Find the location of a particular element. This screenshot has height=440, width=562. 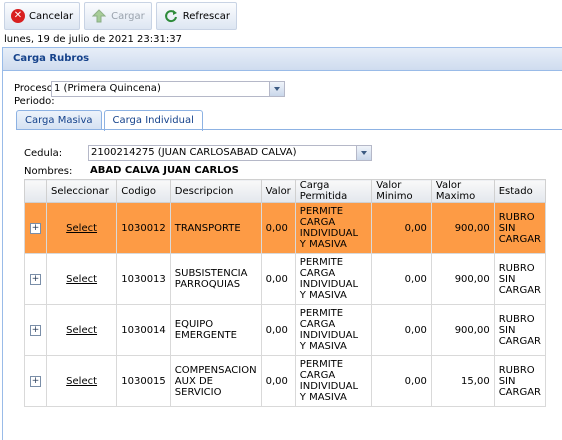

load-button: Cargar is located at coordinates (118, 16).